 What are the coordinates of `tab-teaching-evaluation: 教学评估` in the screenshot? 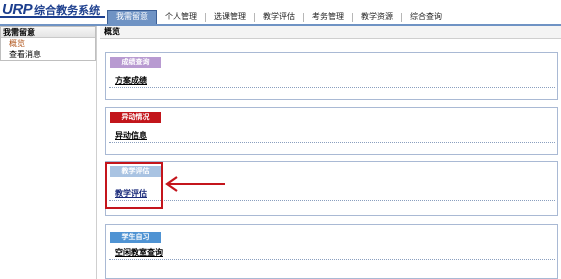 It's located at (279, 17).